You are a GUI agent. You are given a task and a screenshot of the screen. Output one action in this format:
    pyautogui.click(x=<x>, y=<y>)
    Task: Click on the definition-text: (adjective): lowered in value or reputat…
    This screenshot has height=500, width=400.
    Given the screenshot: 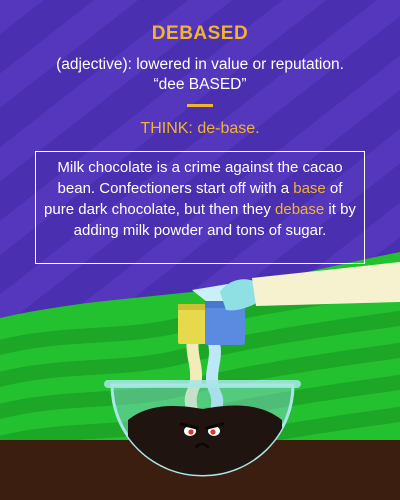 What is the action you would take?
    pyautogui.click(x=200, y=64)
    